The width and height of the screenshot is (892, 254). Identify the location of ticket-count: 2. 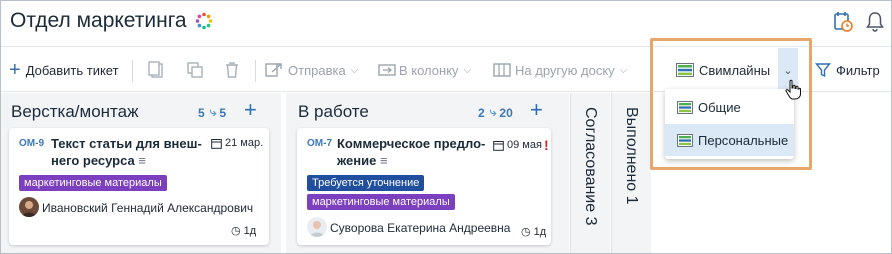
(481, 112).